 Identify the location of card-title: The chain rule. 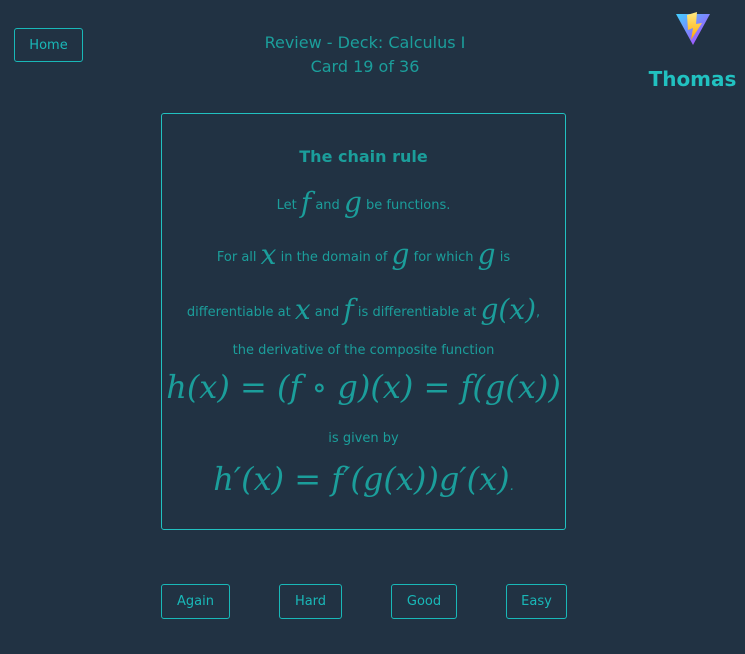
(363, 156).